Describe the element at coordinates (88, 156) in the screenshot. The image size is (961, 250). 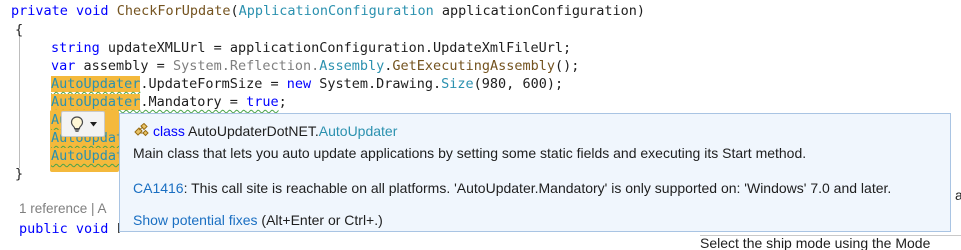
I see `code-line-7: AutoUpdat` at that location.